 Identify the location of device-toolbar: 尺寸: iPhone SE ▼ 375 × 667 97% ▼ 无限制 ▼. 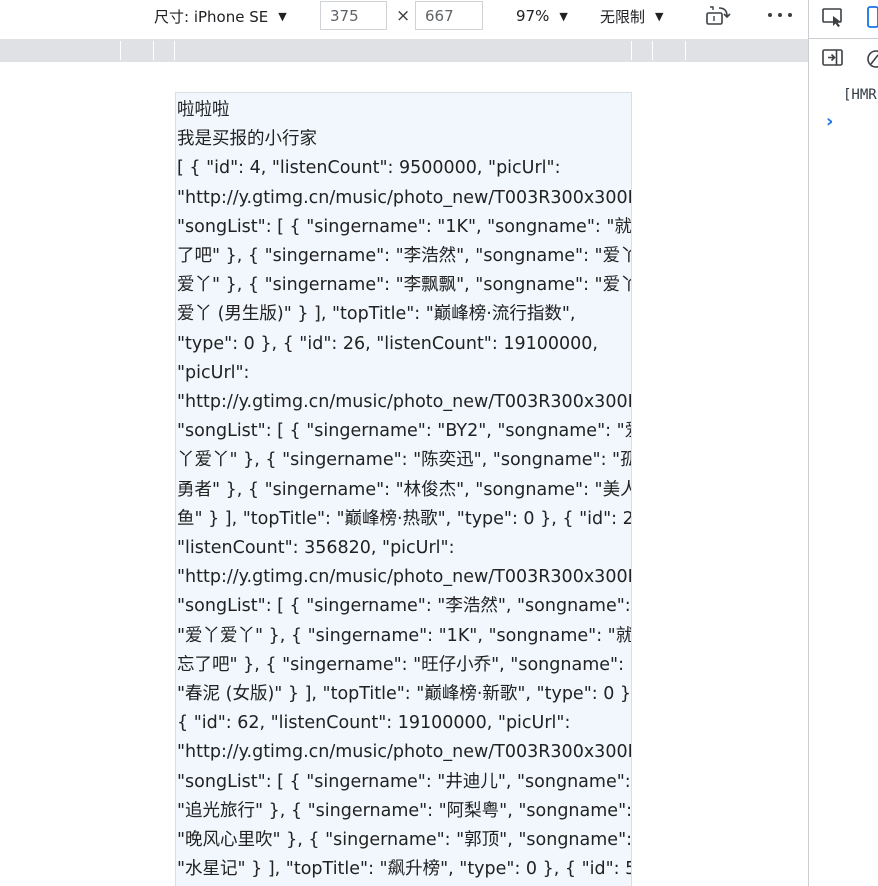
(404, 18).